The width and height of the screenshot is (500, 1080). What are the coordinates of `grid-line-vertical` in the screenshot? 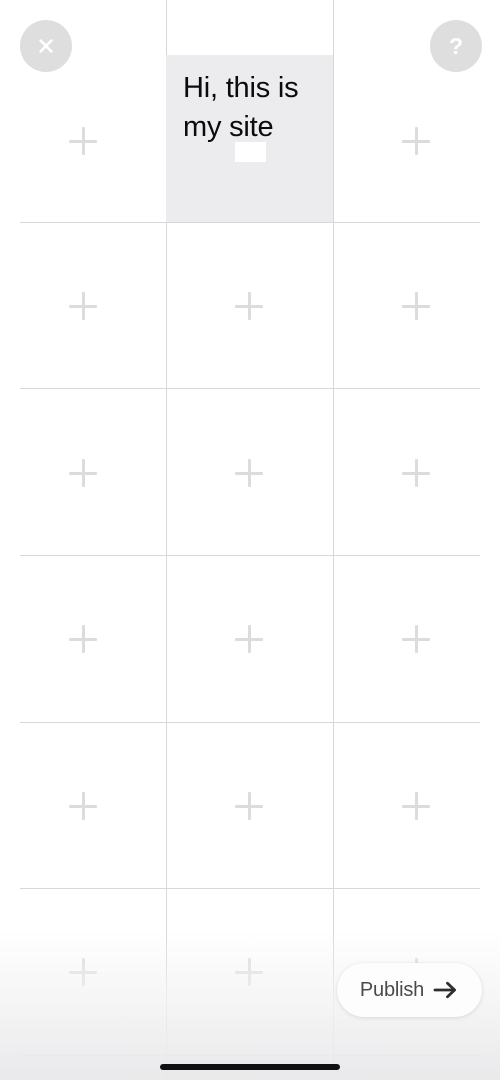 It's located at (333, 540).